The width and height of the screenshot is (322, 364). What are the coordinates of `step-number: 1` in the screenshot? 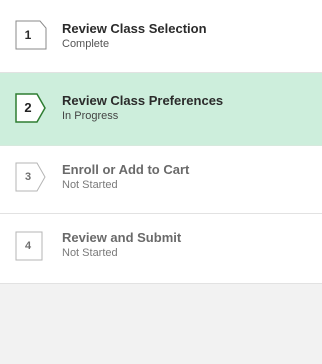 It's located at (28, 35).